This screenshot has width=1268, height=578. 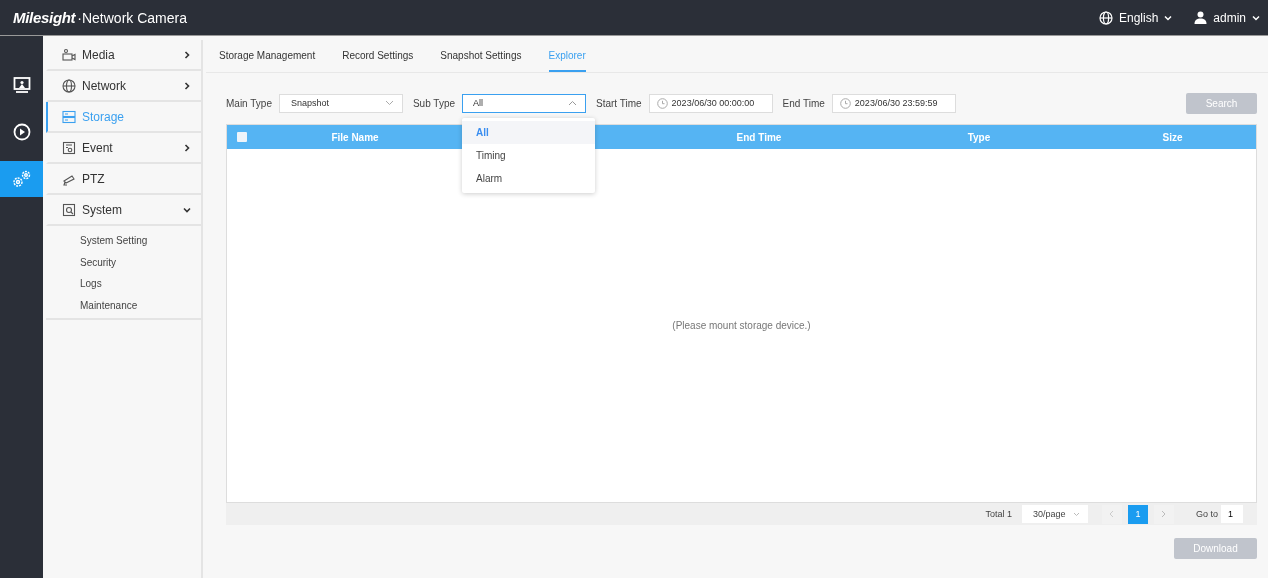 What do you see at coordinates (1207, 514) in the screenshot?
I see `go-to-label: Go to` at bounding box center [1207, 514].